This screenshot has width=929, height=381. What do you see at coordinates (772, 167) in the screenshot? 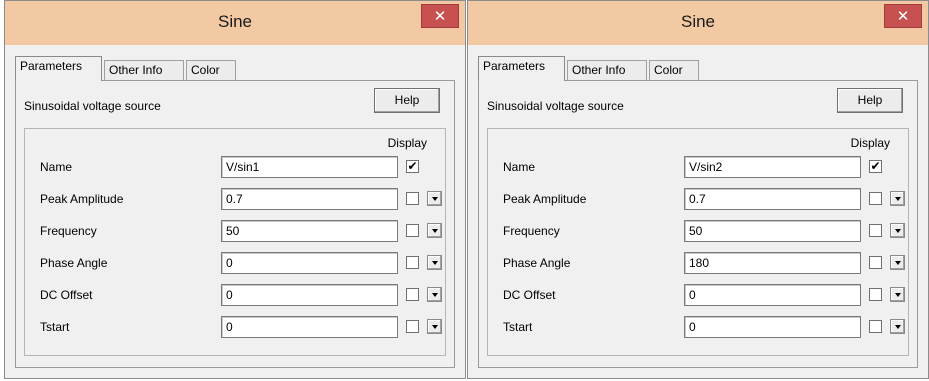
I see `name-input: V/sin2` at bounding box center [772, 167].